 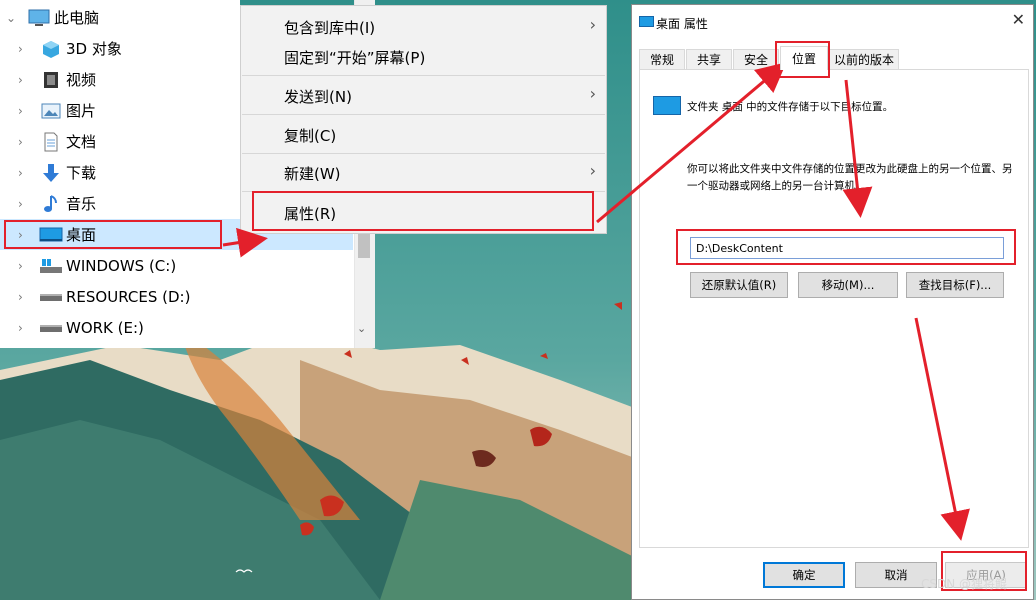 I want to click on picture-icon, so click(x=51, y=111).